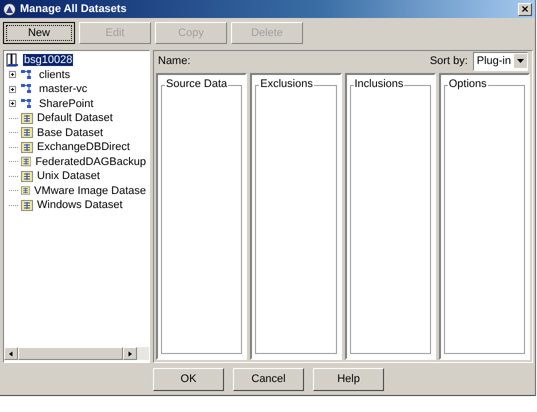  What do you see at coordinates (63, 89) in the screenshot?
I see `tree-item: master-vc` at bounding box center [63, 89].